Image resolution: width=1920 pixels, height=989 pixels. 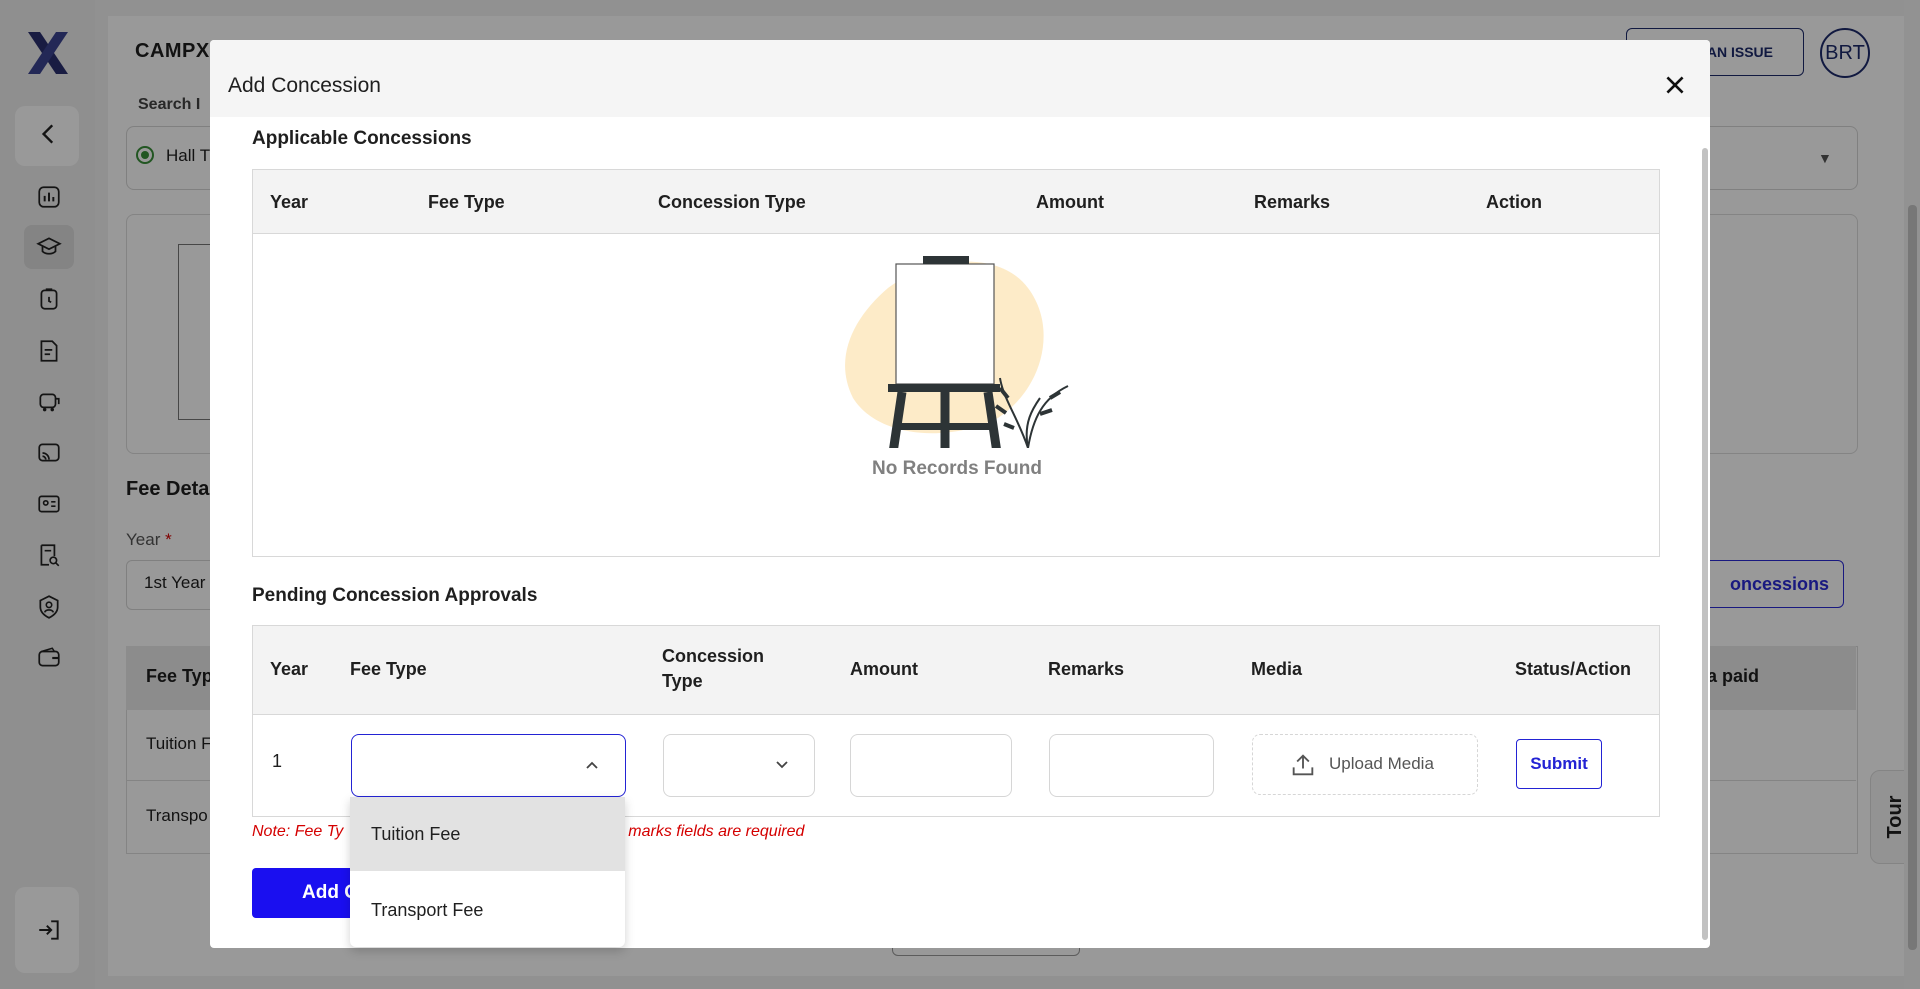 I want to click on submit-button: Submit, so click(x=1559, y=764).